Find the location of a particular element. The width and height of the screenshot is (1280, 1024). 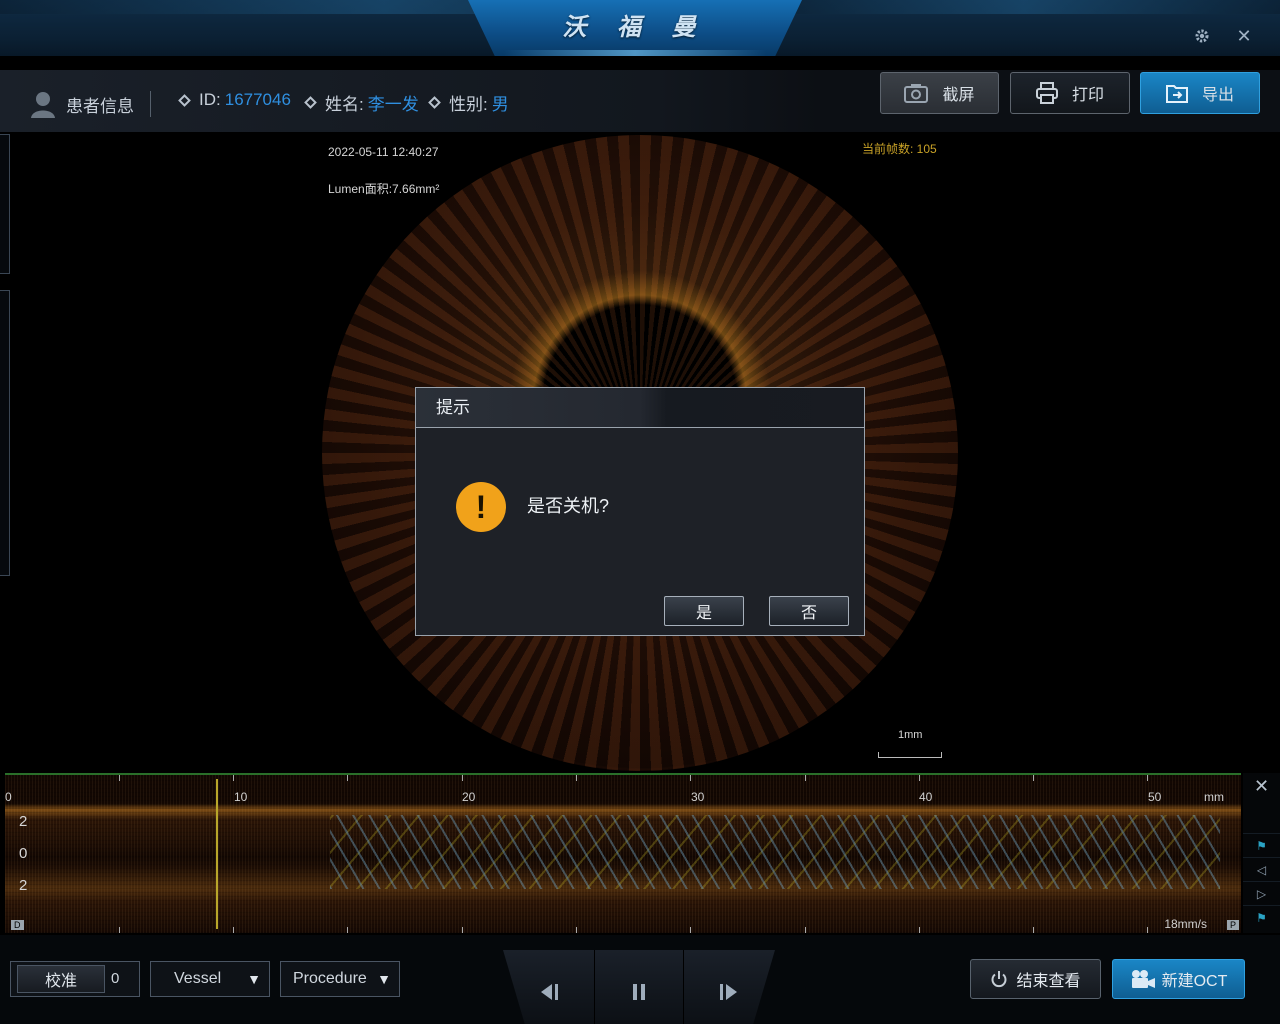

patient-name: 姓名: 李一发 is located at coordinates (361, 102).